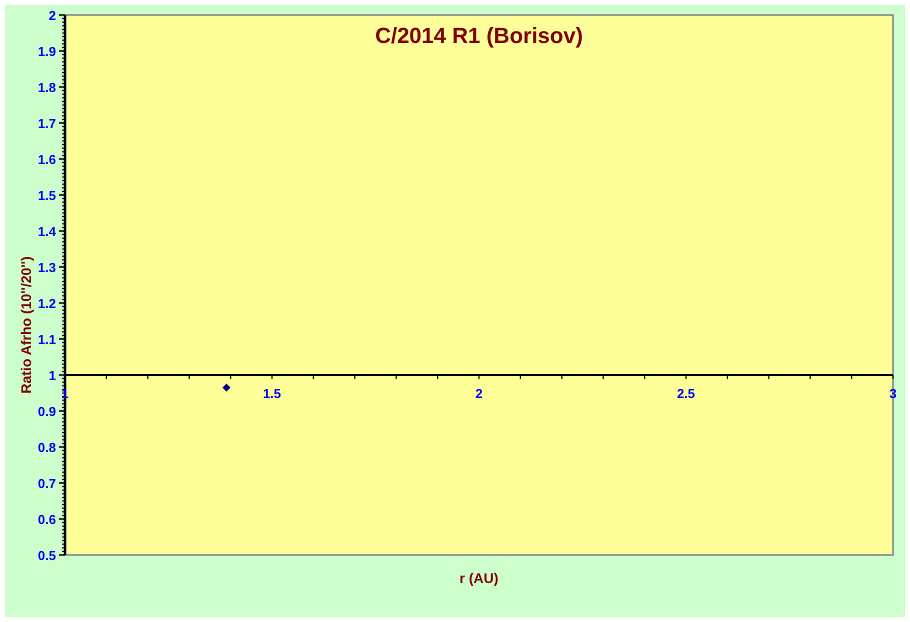 This screenshot has height=622, width=910. What do you see at coordinates (26, 325) in the screenshot?
I see `y-axis-title: Ratio Afrho (10''/20'')` at bounding box center [26, 325].